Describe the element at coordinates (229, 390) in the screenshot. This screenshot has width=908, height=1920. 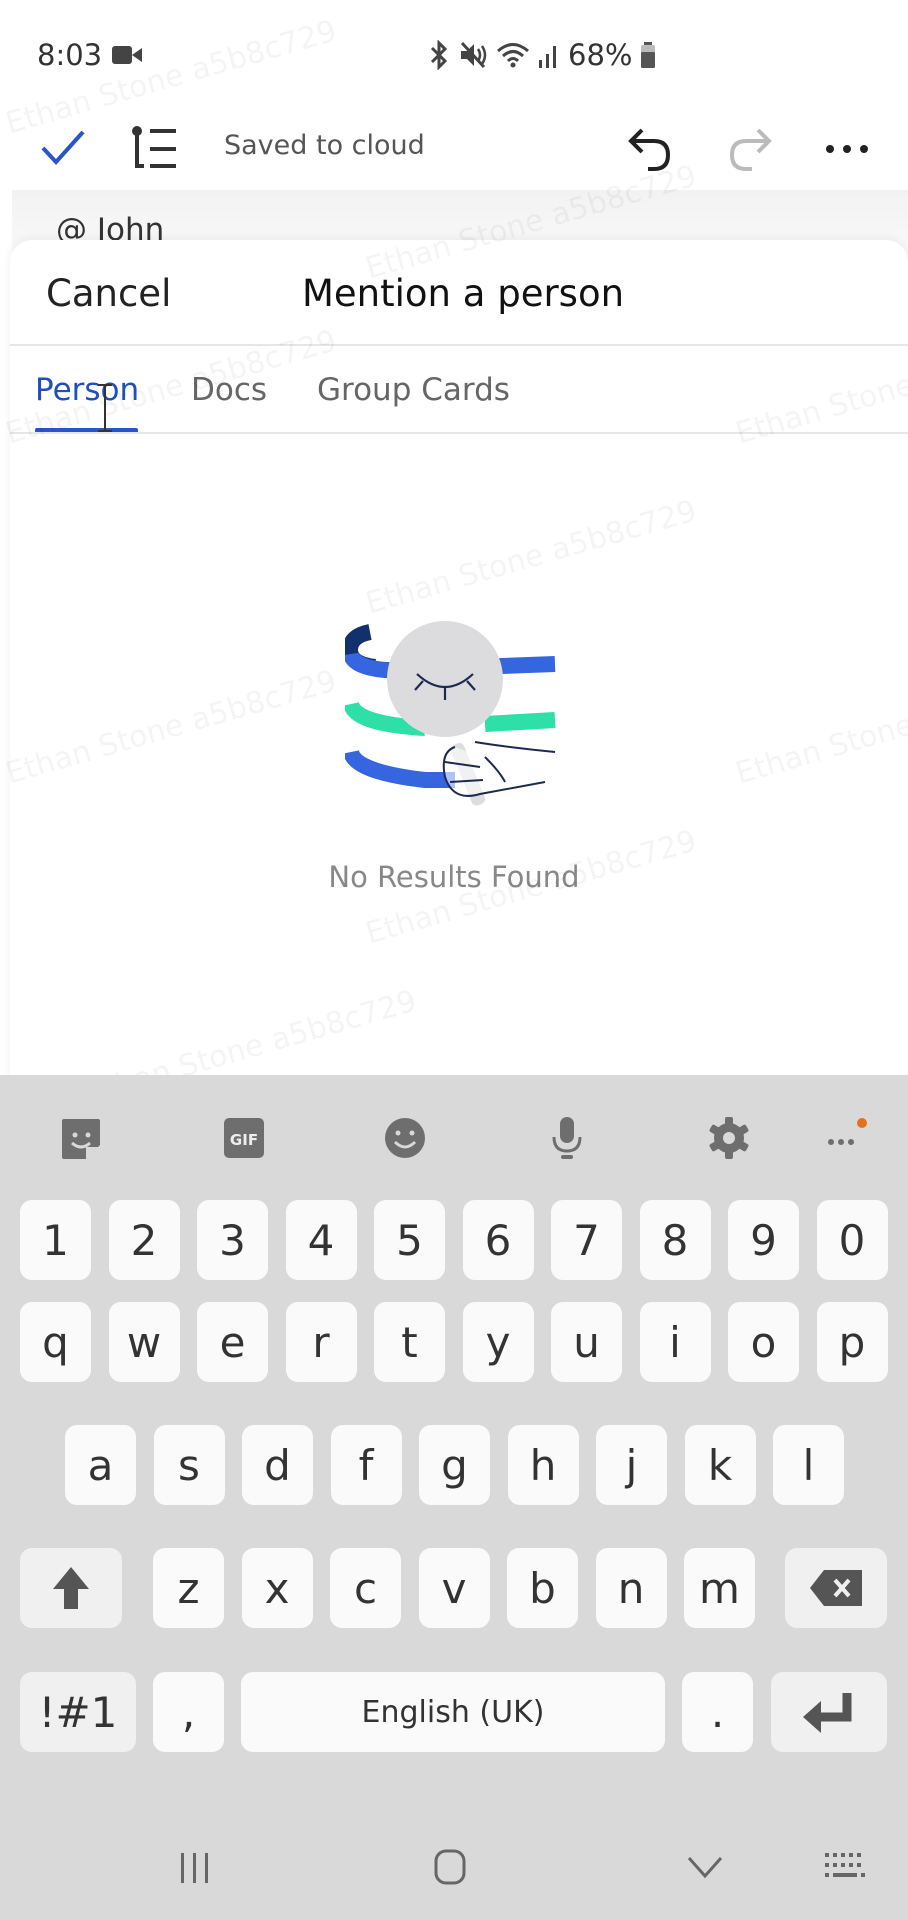
I see `tab-docs: Docs` at that location.